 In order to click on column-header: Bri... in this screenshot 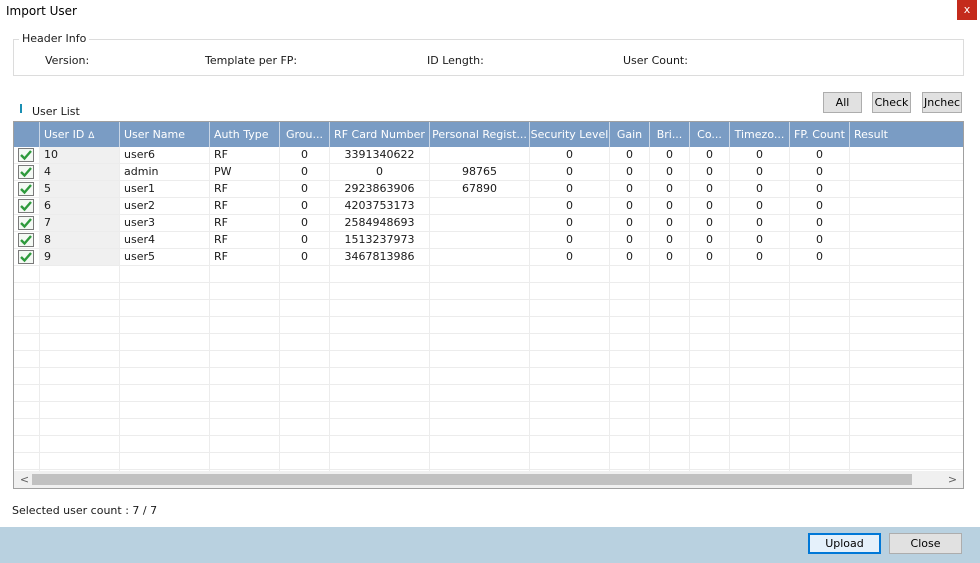, I will do `click(670, 134)`.